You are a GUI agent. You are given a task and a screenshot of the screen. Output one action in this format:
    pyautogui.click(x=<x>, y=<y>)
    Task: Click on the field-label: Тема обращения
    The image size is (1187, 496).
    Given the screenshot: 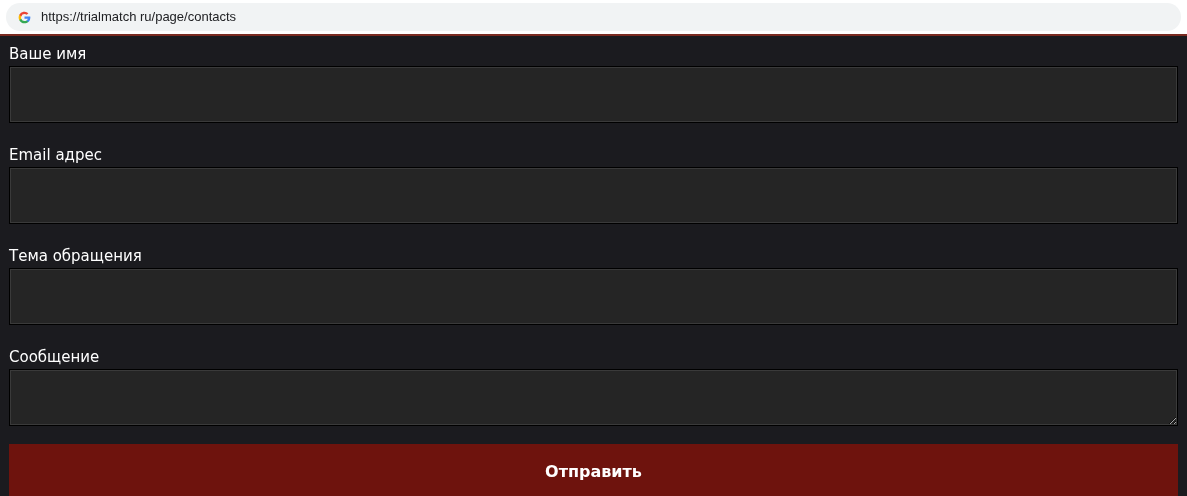 What is the action you would take?
    pyautogui.click(x=75, y=256)
    